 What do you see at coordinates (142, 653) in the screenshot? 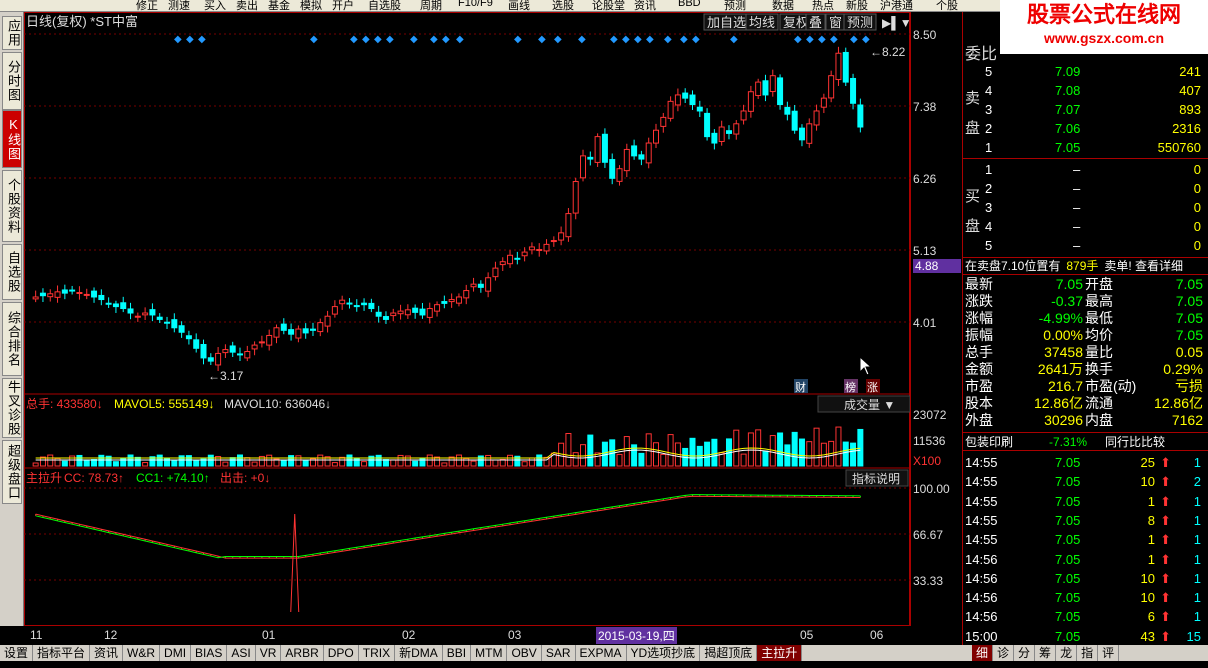
I see `indicator-tab: W&R` at bounding box center [142, 653].